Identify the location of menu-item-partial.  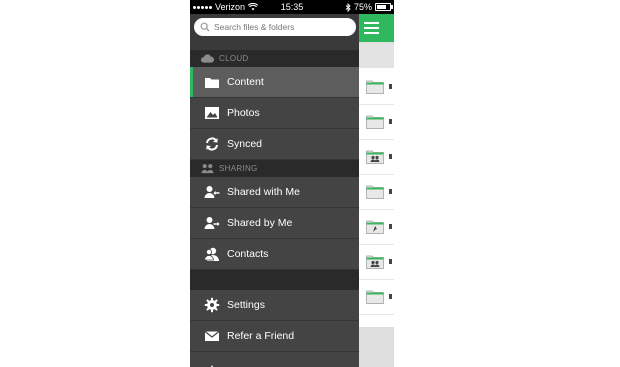
(274, 359).